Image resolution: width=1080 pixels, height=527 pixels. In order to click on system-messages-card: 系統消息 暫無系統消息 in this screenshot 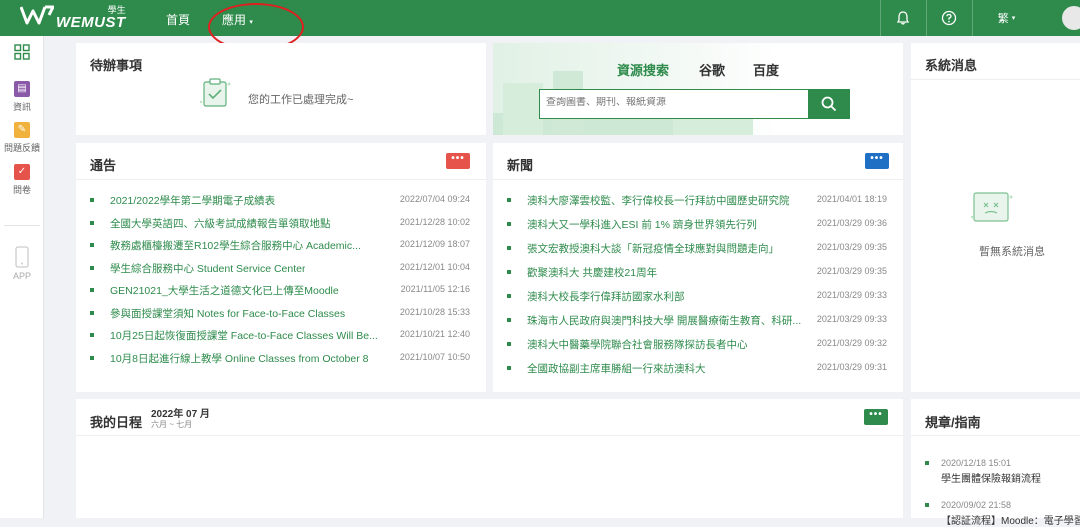, I will do `click(995, 217)`.